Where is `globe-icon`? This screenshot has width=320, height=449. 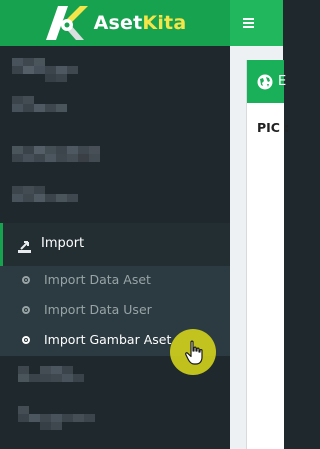
globe-icon is located at coordinates (265, 82).